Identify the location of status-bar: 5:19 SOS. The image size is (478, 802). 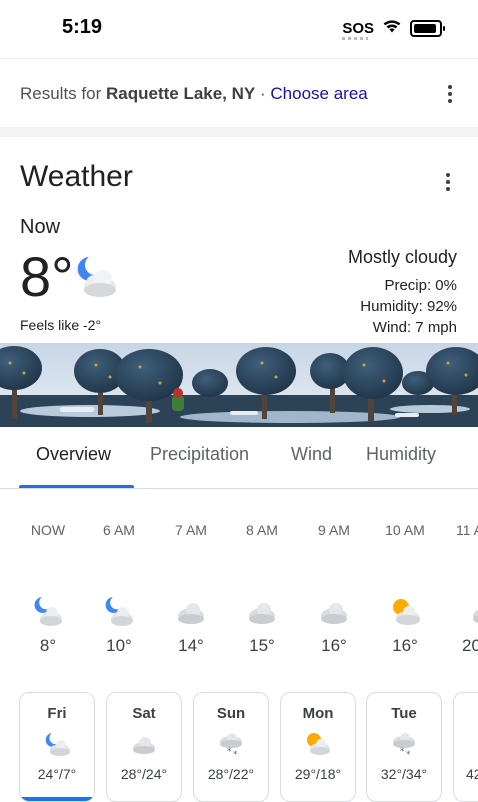
(239, 29).